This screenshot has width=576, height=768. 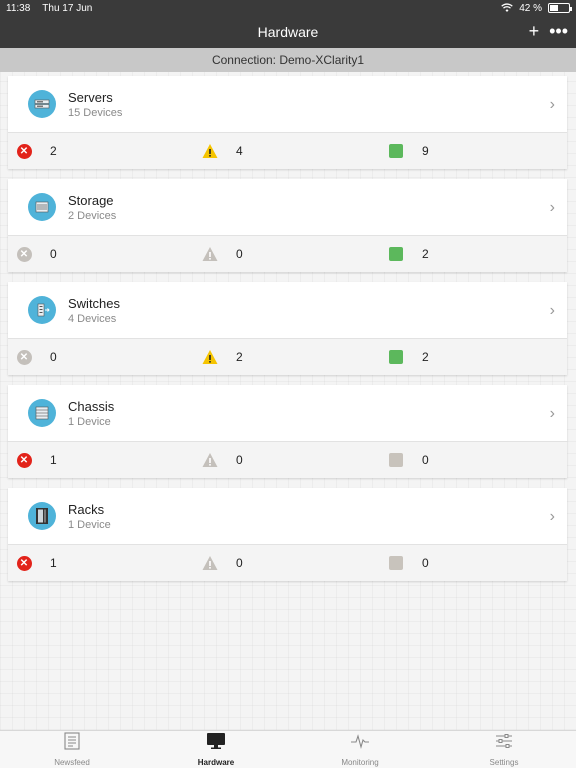 What do you see at coordinates (288, 60) in the screenshot?
I see `connection-banner: Connection: Demo-XClarity1` at bounding box center [288, 60].